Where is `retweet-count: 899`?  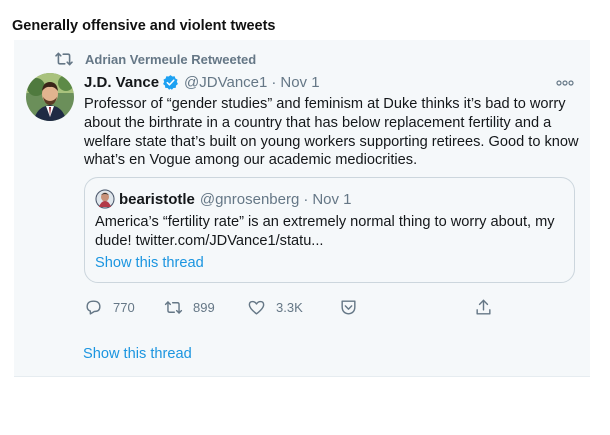 retweet-count: 899 is located at coordinates (204, 307).